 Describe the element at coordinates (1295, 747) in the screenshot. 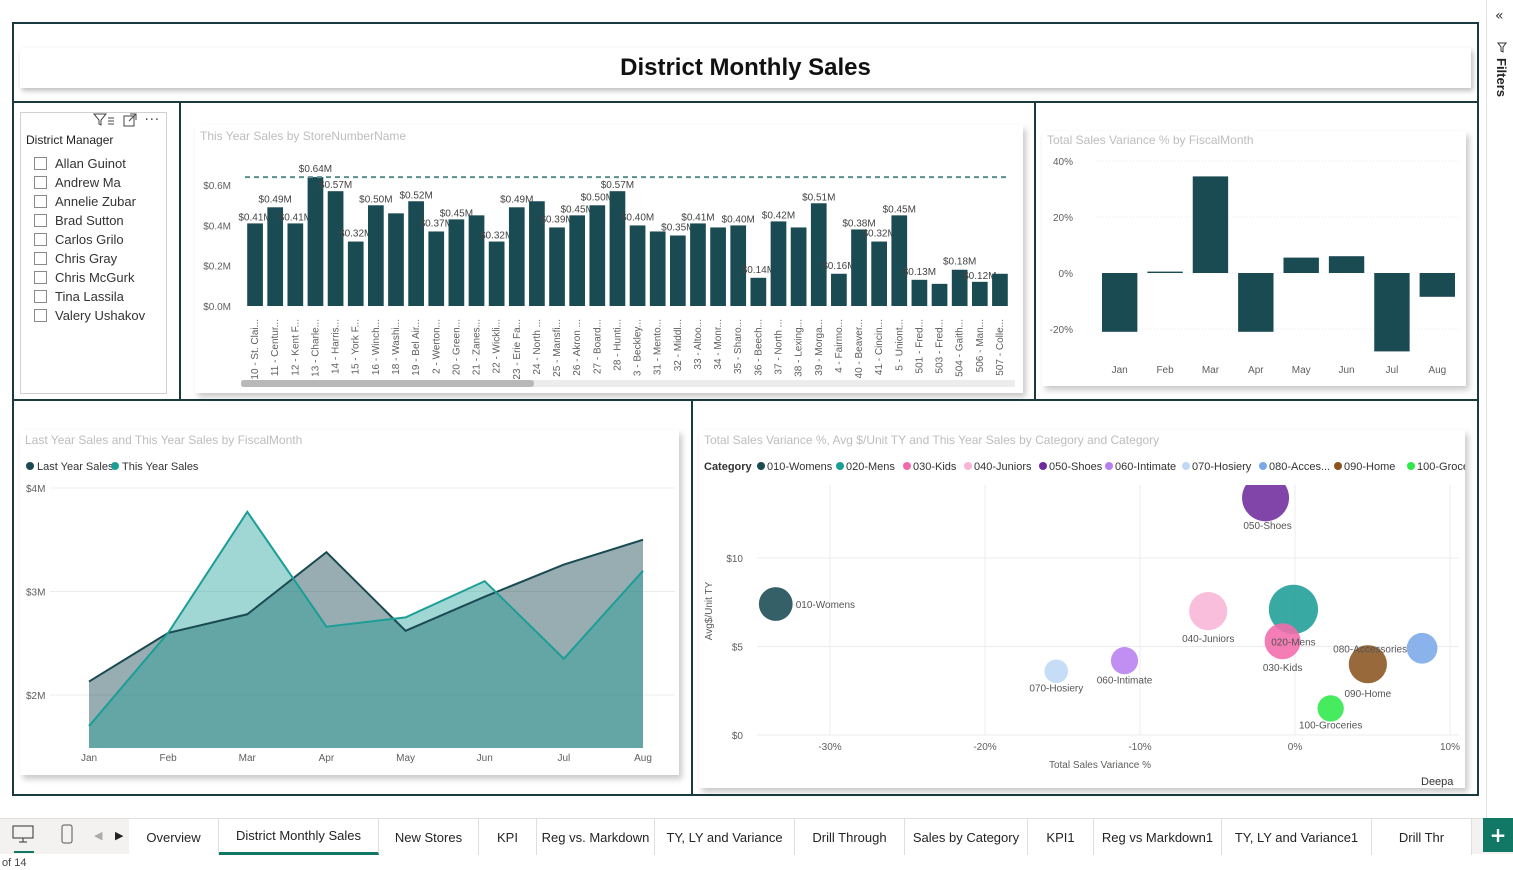

I see `x-tick-label: 0%` at that location.